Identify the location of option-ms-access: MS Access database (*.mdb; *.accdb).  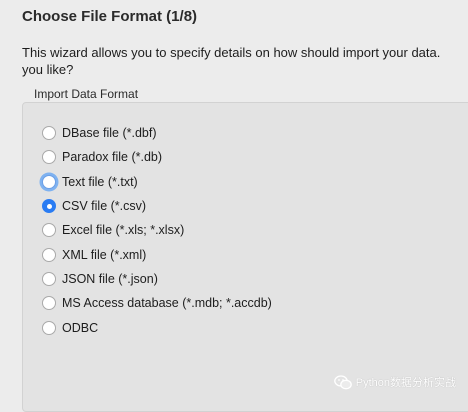
(157, 303).